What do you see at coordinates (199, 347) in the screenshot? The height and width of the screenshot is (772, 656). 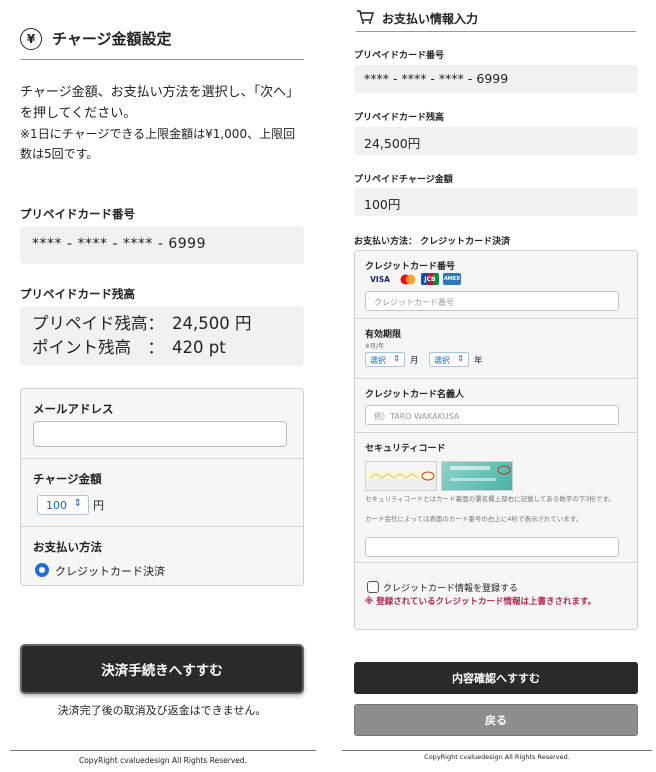 I see `point-balance-value: 420 pt` at bounding box center [199, 347].